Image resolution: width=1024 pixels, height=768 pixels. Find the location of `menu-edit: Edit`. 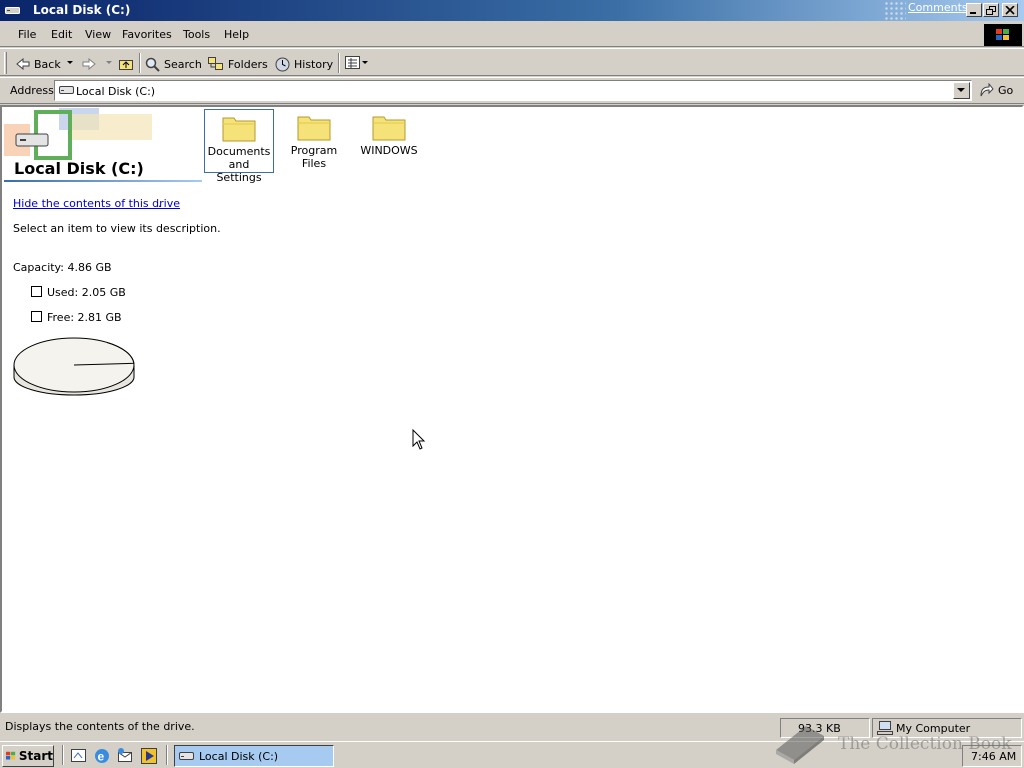

menu-edit: Edit is located at coordinates (61, 34).